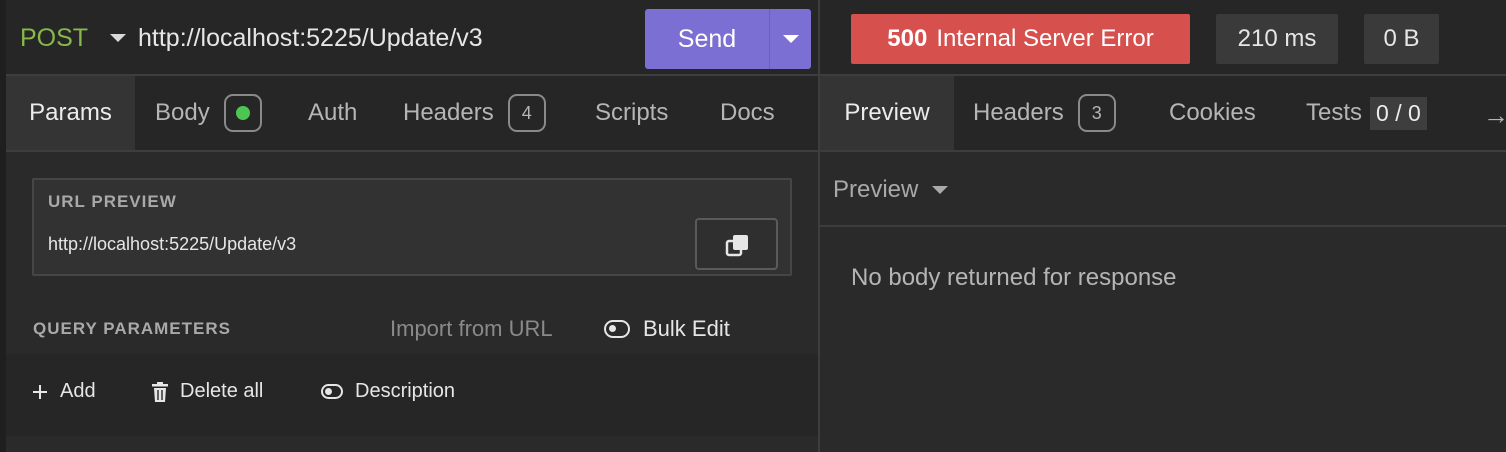  What do you see at coordinates (310, 38) in the screenshot?
I see `url-input: http://localhost:5225/Update/v3` at bounding box center [310, 38].